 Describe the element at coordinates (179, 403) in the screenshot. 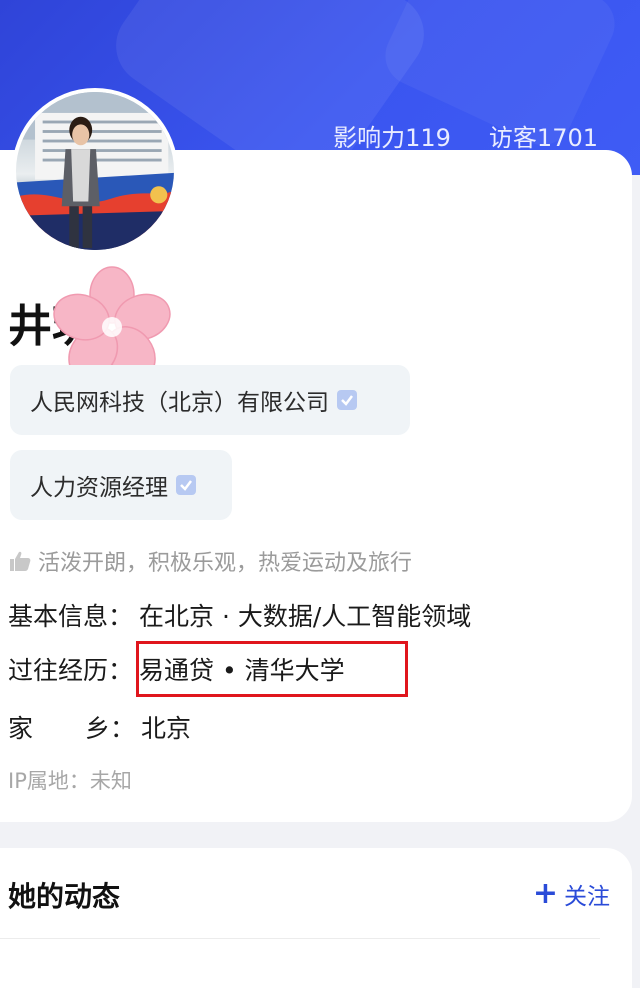

I see `company-tag-label: 人民网科技（北京）有限公司` at that location.